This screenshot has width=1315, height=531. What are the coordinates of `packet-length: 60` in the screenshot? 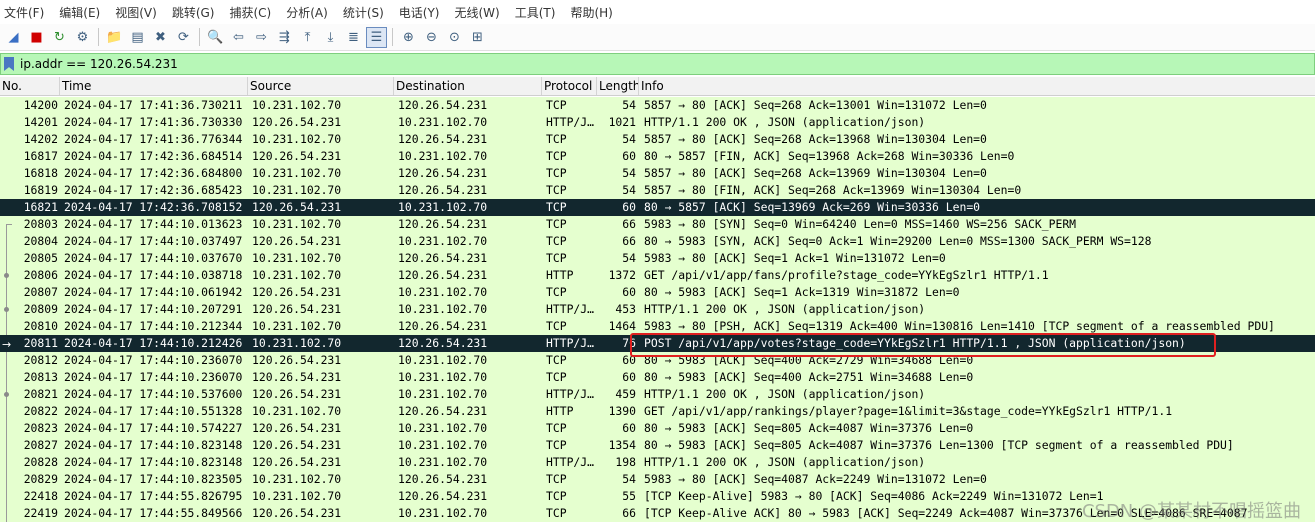 It's located at (629, 360).